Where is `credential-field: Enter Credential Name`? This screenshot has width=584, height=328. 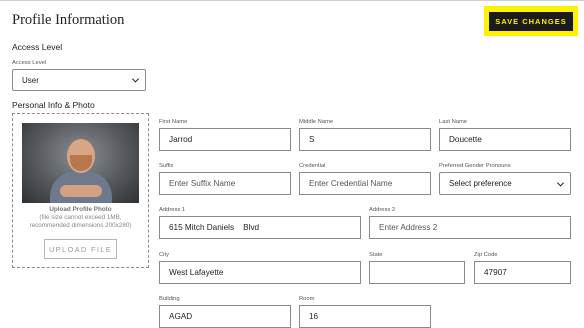
credential-field: Enter Credential Name is located at coordinates (365, 183).